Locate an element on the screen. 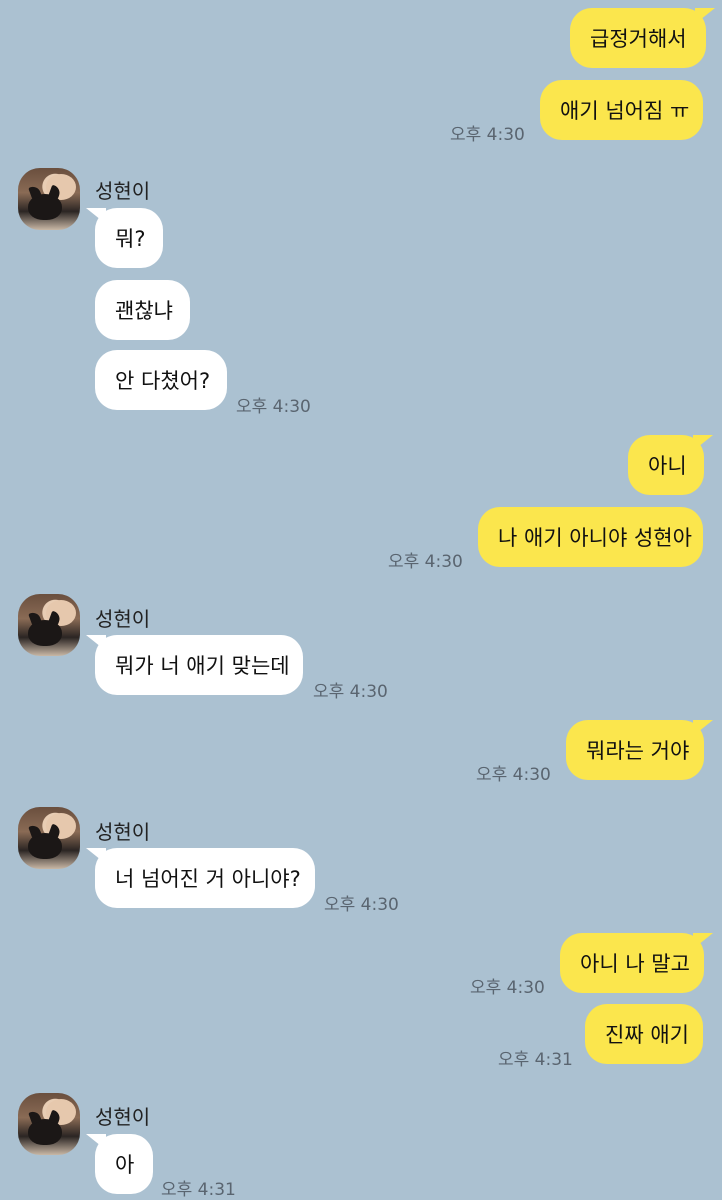 This screenshot has width=722, height=1200. message-bubble-incoming: 안 다쳤어? is located at coordinates (161, 380).